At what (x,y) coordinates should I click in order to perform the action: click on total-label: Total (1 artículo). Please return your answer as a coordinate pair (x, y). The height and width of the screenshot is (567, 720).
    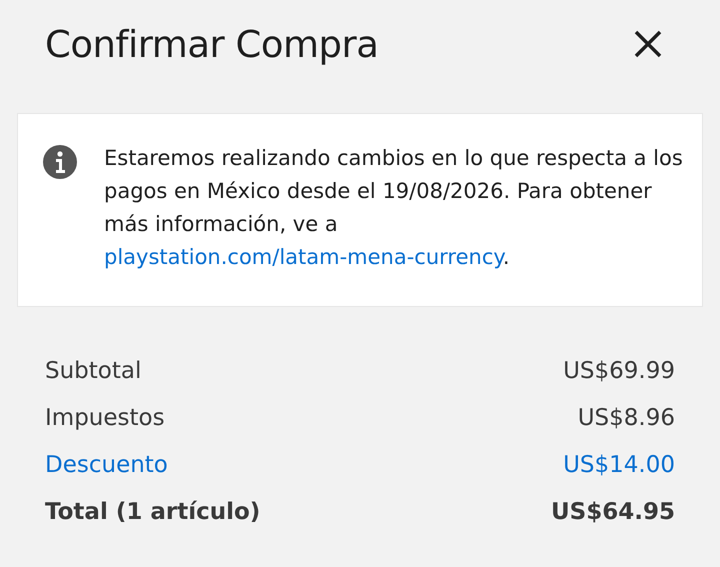
    Looking at the image, I should click on (152, 511).